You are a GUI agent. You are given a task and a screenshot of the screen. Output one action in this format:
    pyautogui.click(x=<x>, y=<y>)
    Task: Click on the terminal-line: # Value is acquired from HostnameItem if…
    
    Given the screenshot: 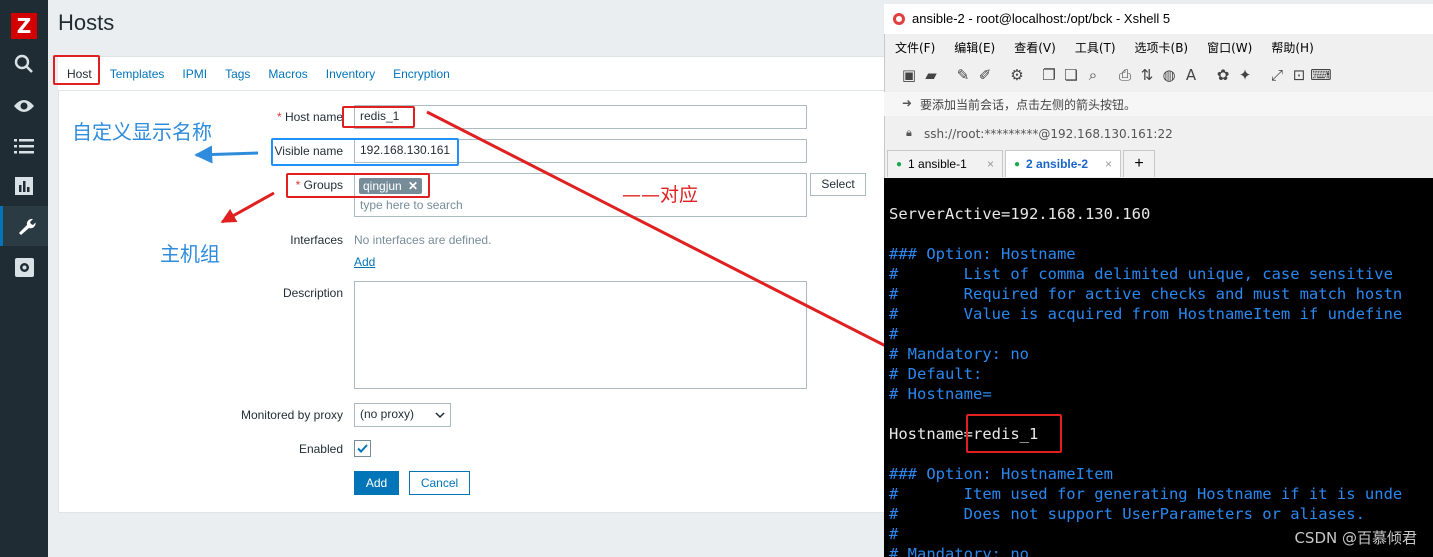 What is the action you would take?
    pyautogui.click(x=1146, y=314)
    